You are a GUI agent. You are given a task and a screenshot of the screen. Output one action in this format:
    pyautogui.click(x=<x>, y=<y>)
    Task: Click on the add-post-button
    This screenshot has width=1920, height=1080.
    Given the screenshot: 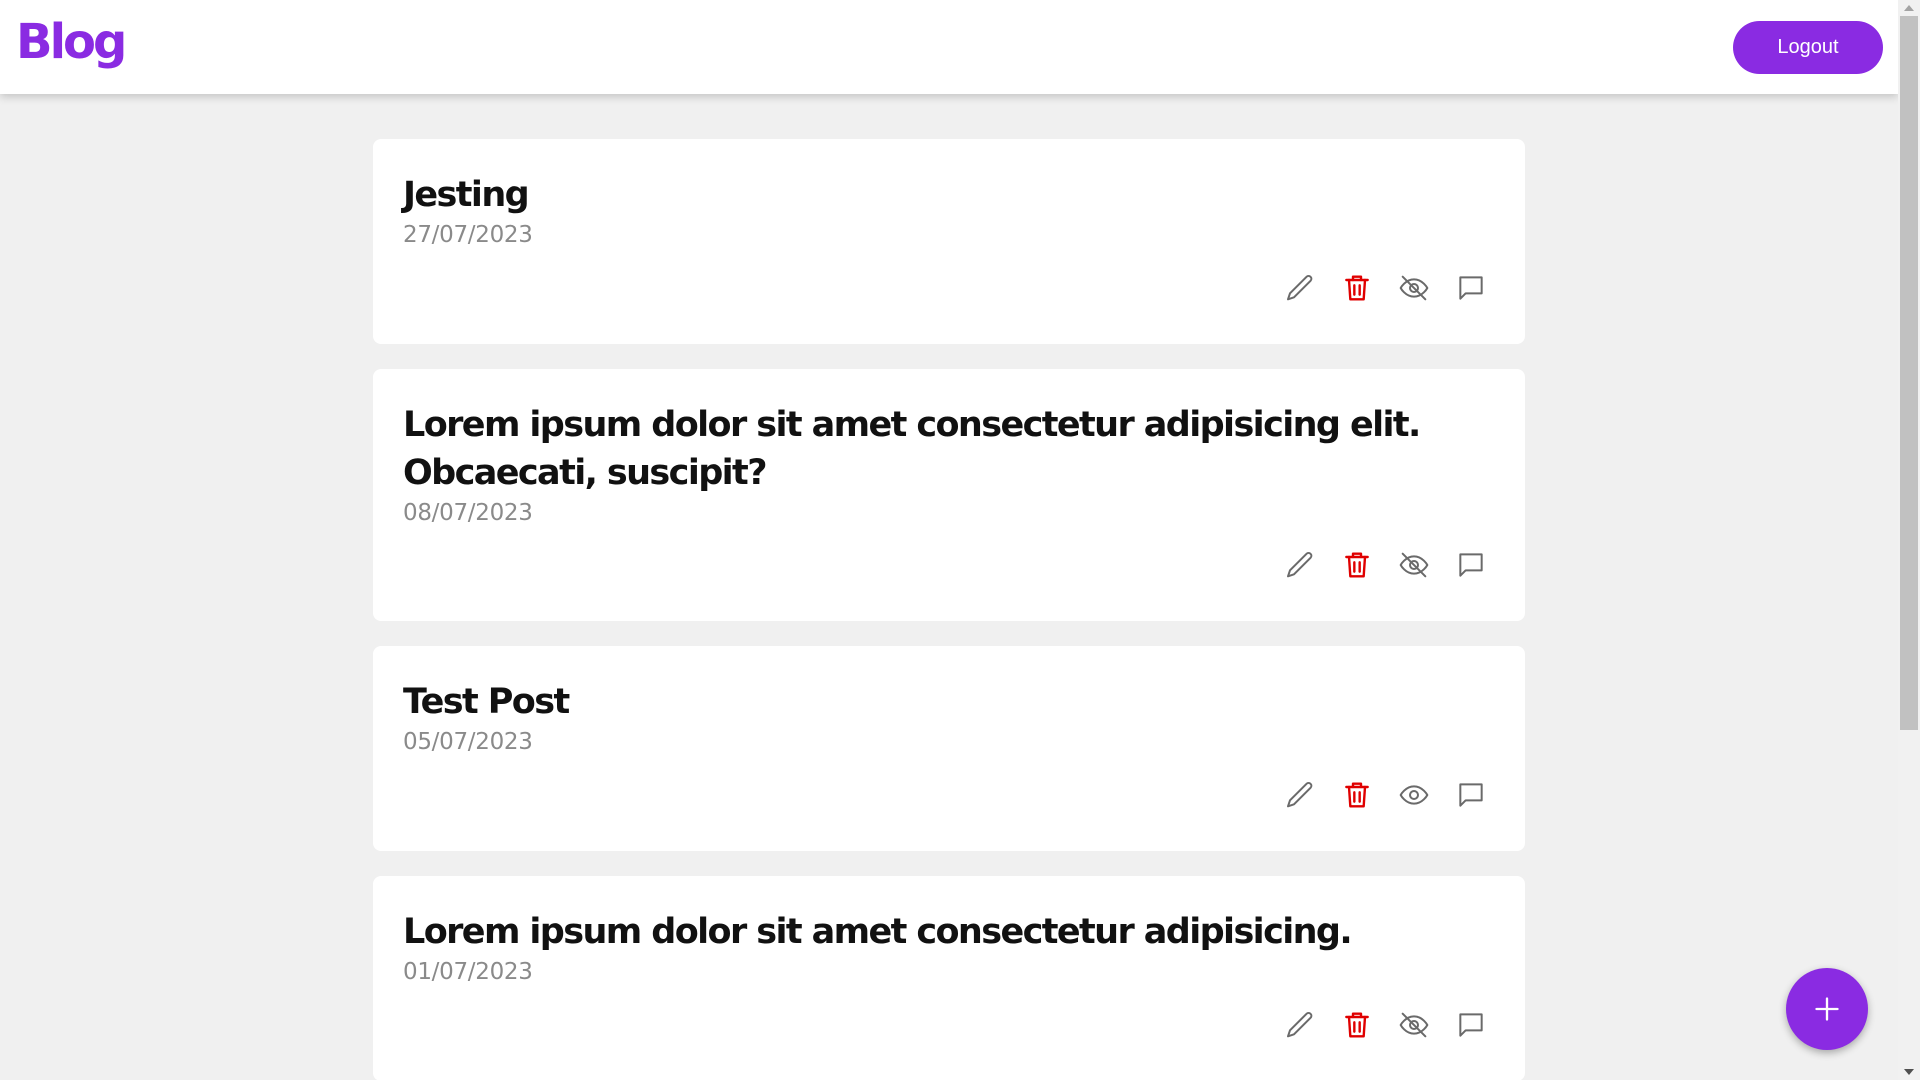 What is the action you would take?
    pyautogui.click(x=1827, y=1009)
    